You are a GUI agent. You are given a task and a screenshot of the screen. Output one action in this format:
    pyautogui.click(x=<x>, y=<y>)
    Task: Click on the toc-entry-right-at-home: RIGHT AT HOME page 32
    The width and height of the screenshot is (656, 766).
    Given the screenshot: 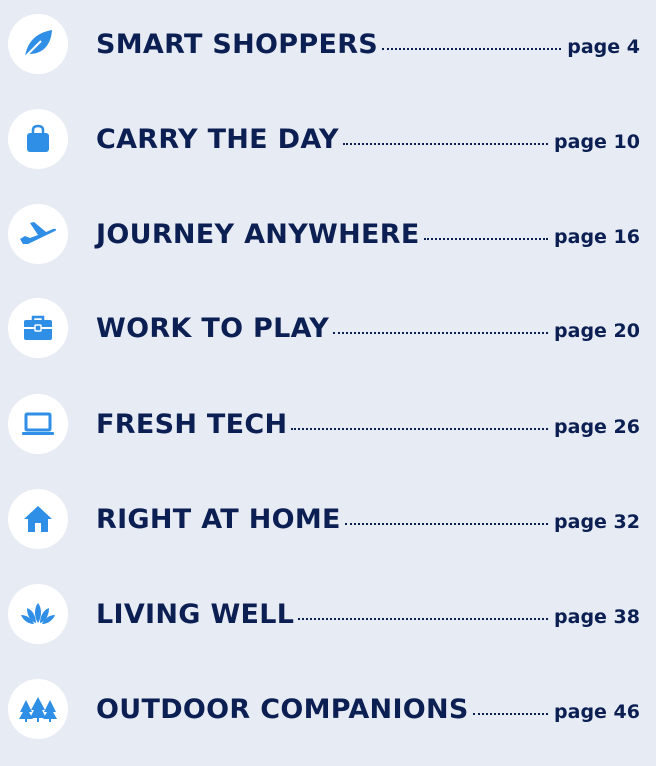 What is the action you would take?
    pyautogui.click(x=324, y=519)
    